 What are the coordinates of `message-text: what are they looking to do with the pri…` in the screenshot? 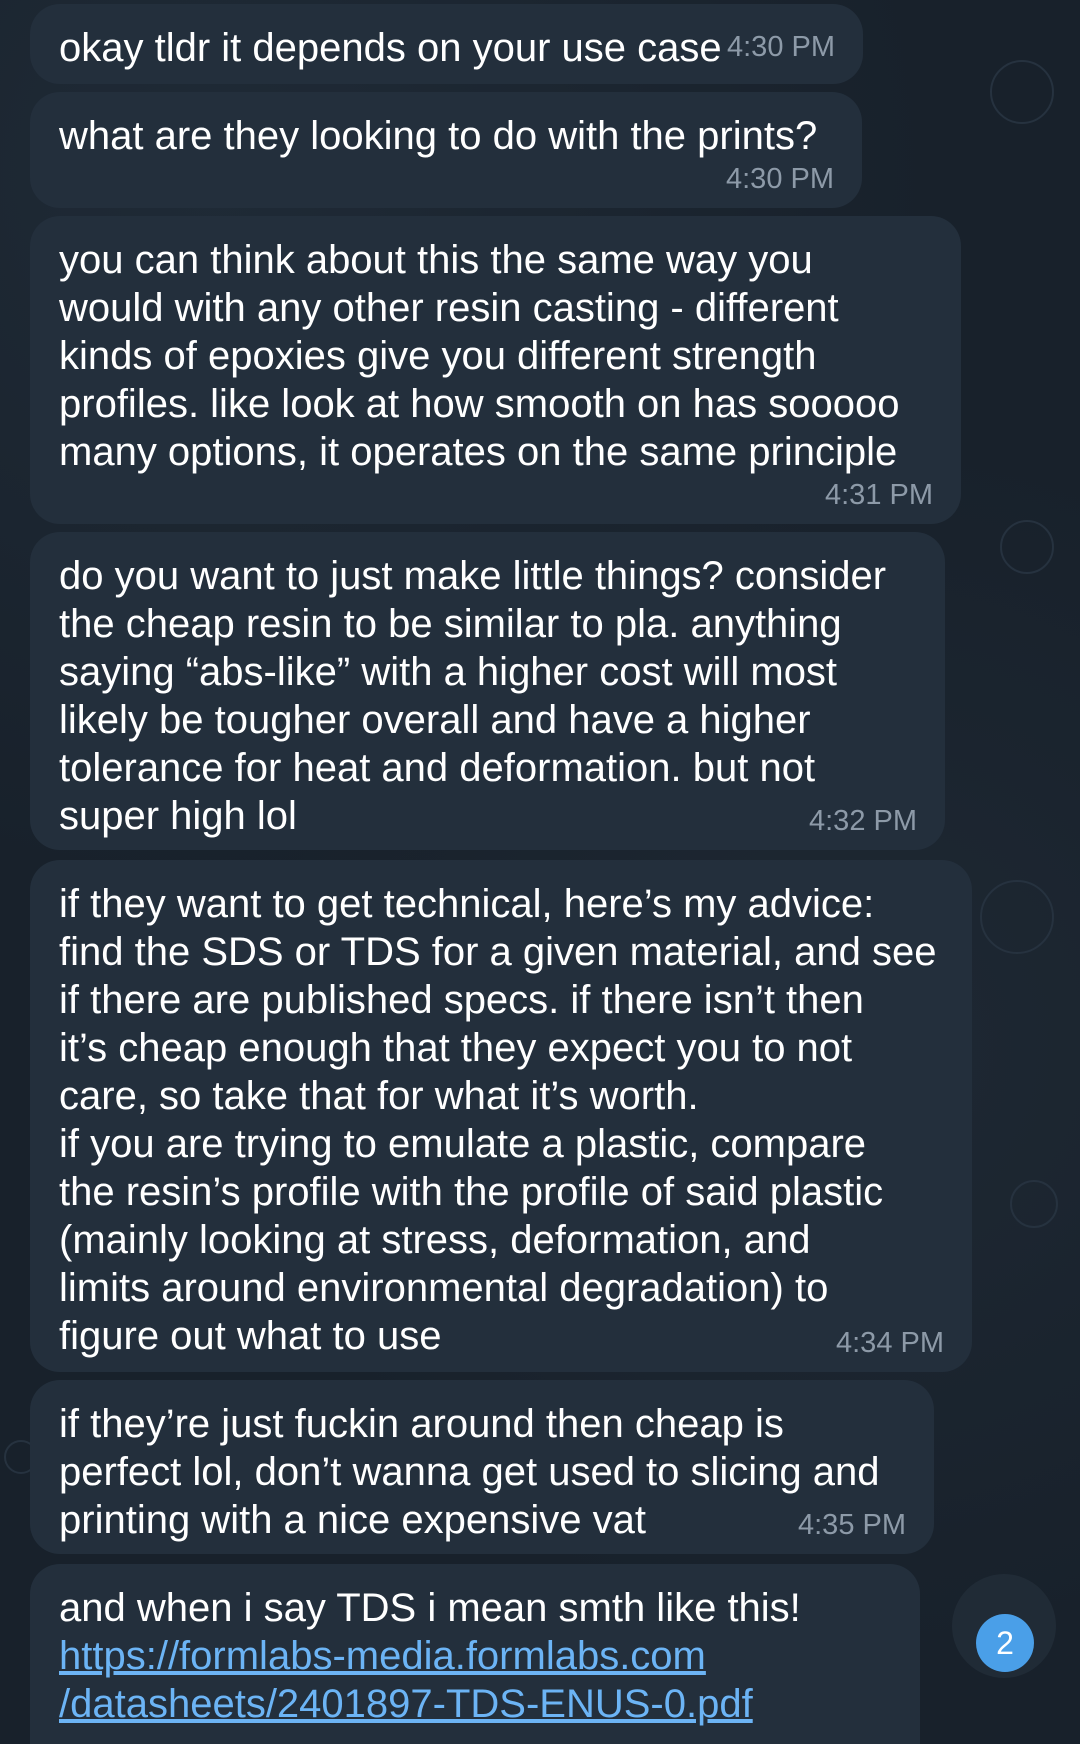 It's located at (438, 136).